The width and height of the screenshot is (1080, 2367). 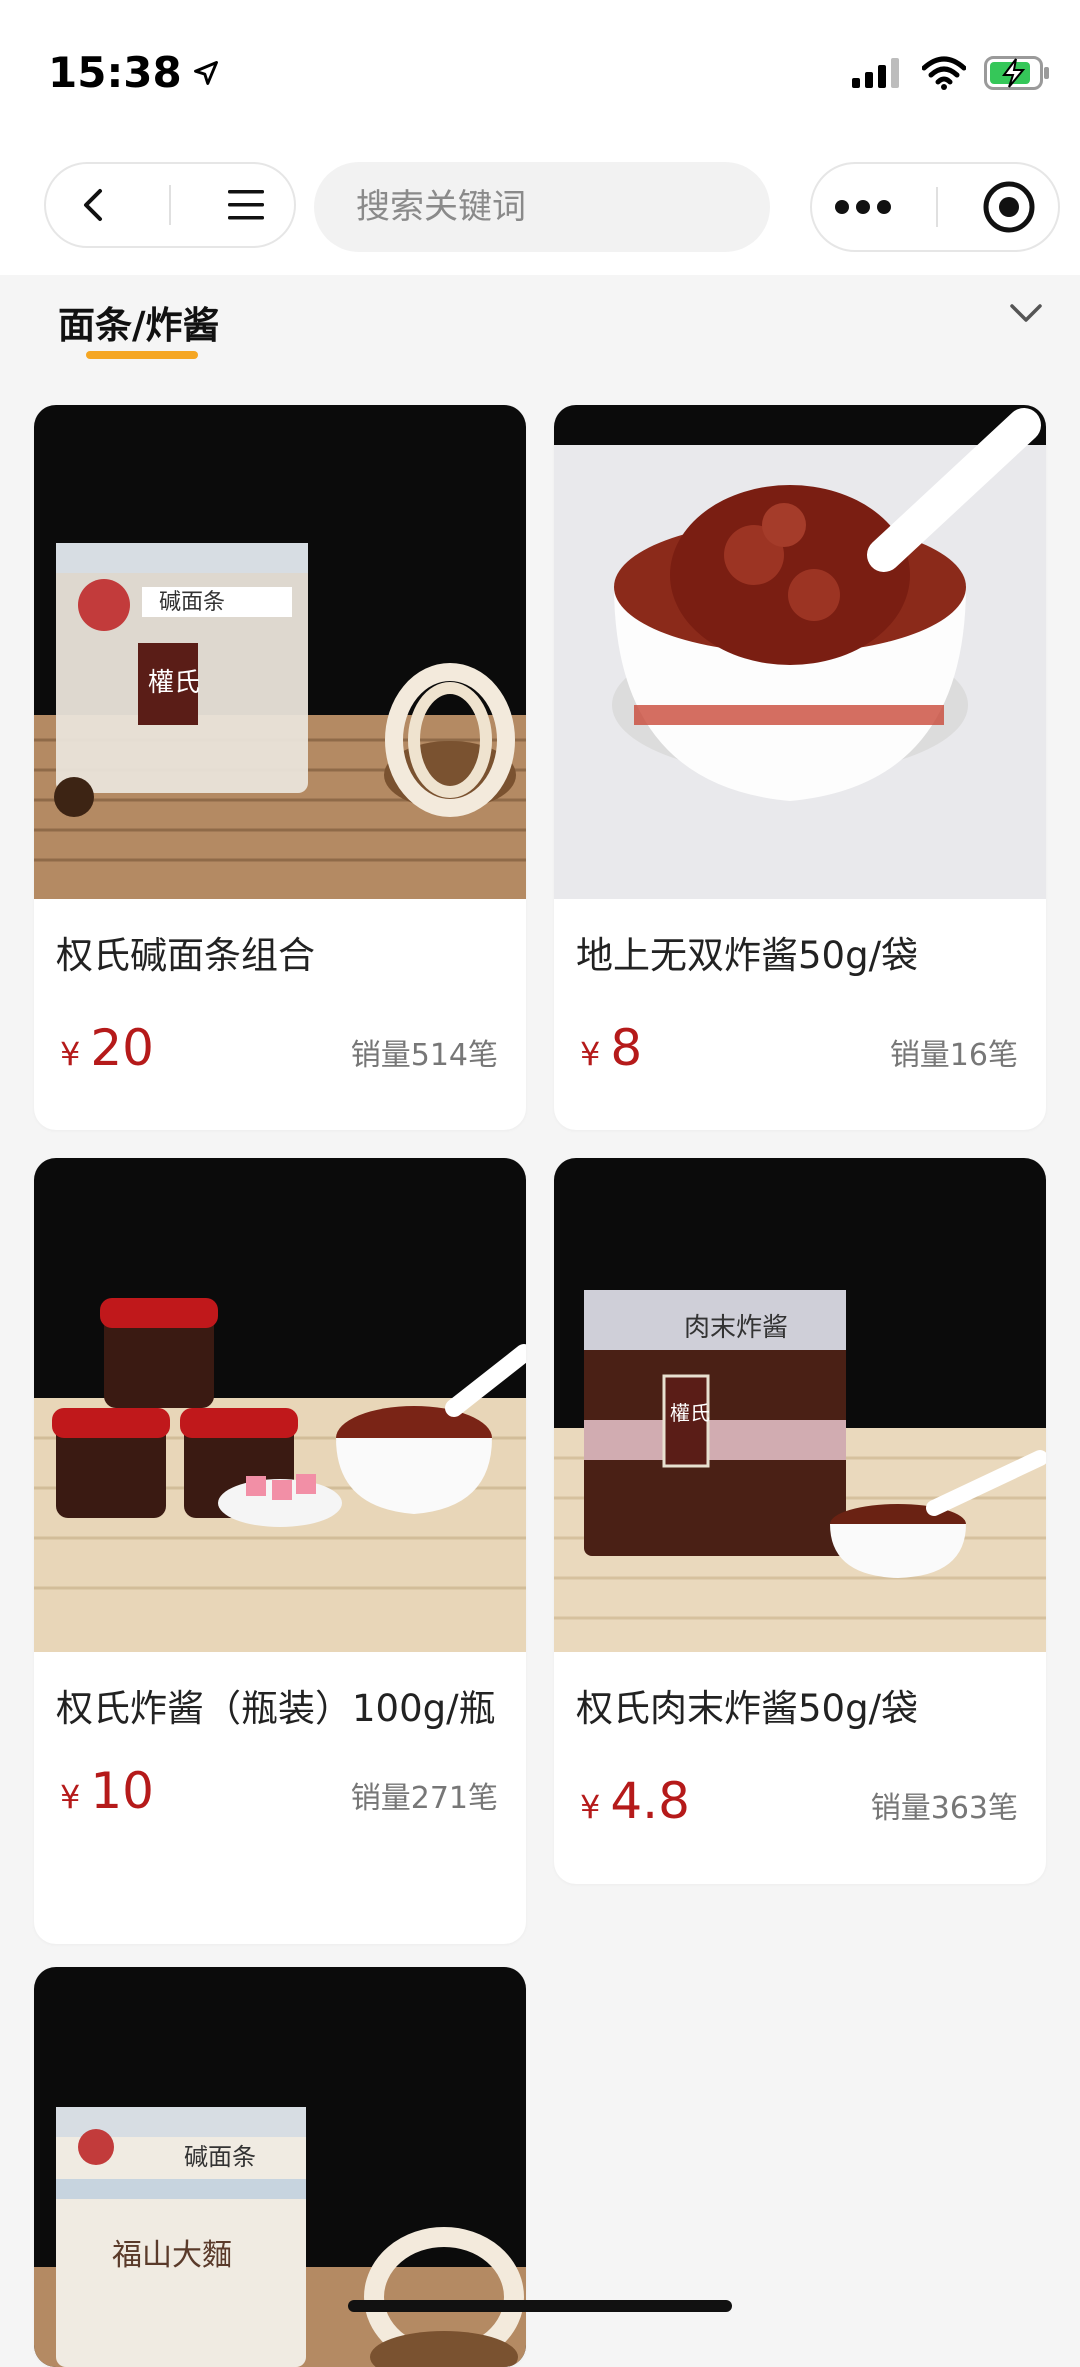 I want to click on menu-icon, so click(x=246, y=205).